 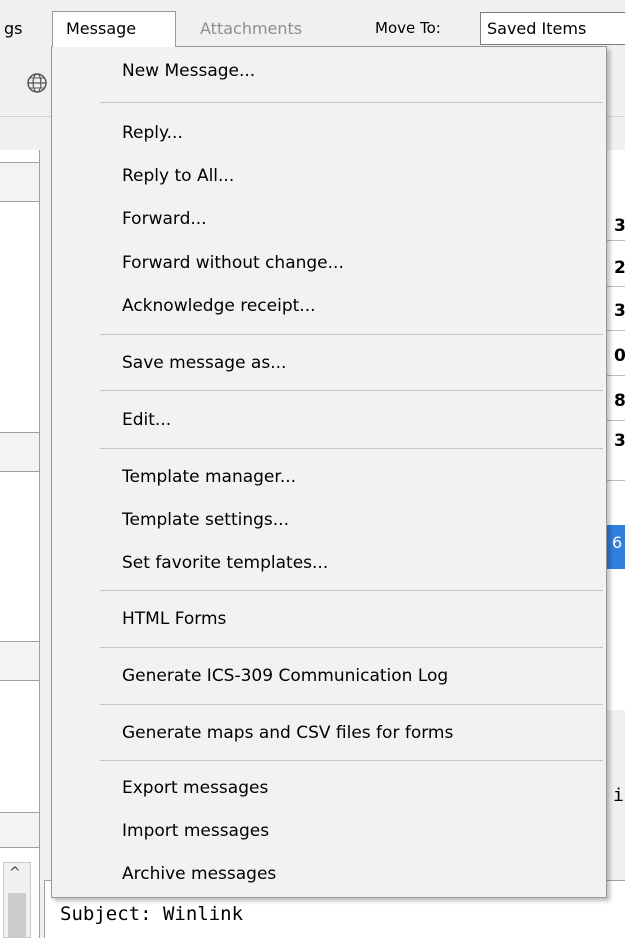 What do you see at coordinates (20, 182) in the screenshot?
I see `folder-pane-header` at bounding box center [20, 182].